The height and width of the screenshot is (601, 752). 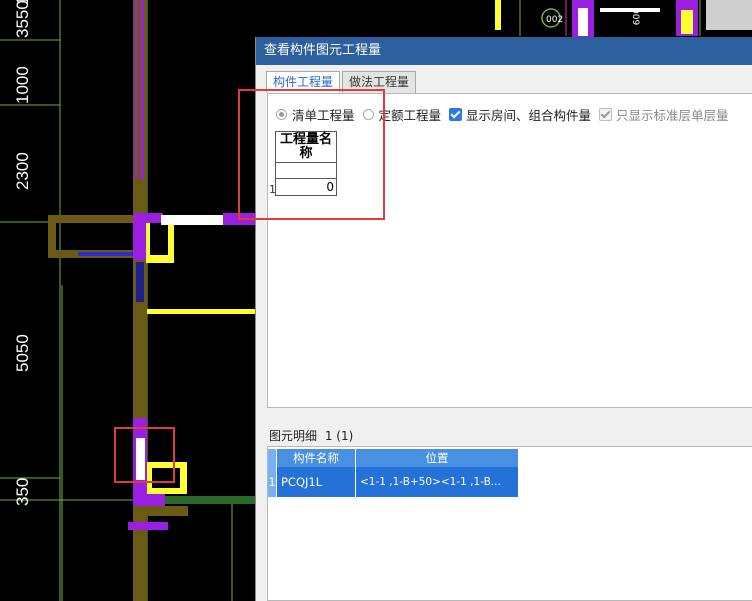 I want to click on detail-title: 图元明细, so click(x=293, y=436).